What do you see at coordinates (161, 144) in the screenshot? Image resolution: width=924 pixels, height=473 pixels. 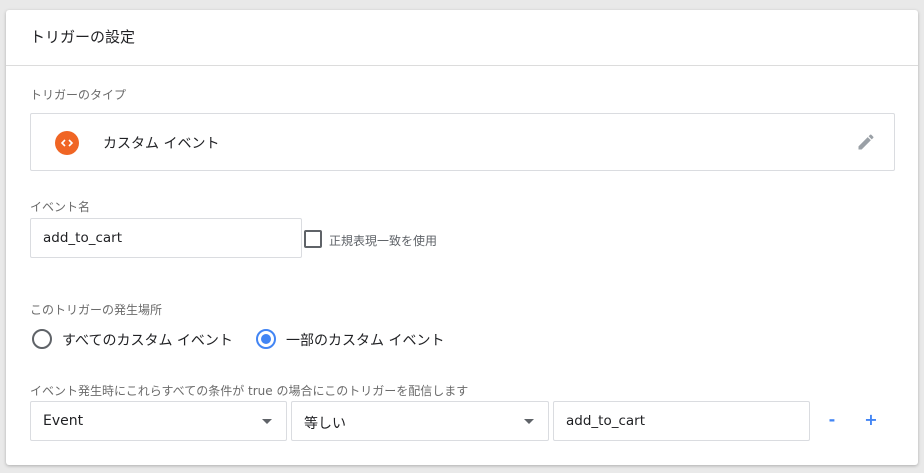 I see `trigger-type-value: カスタム イベント` at bounding box center [161, 144].